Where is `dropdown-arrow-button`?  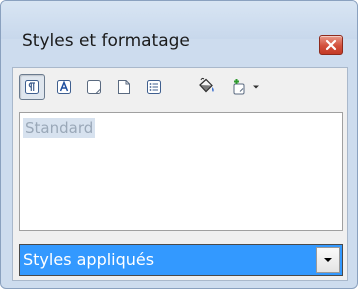 dropdown-arrow-button is located at coordinates (328, 260).